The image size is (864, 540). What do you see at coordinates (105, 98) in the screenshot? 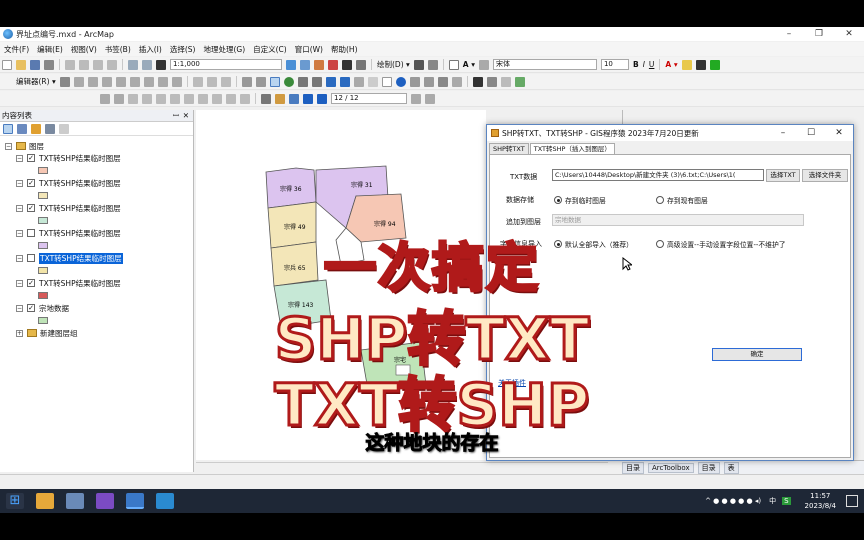
I see `layout-zoom-icon` at bounding box center [105, 98].